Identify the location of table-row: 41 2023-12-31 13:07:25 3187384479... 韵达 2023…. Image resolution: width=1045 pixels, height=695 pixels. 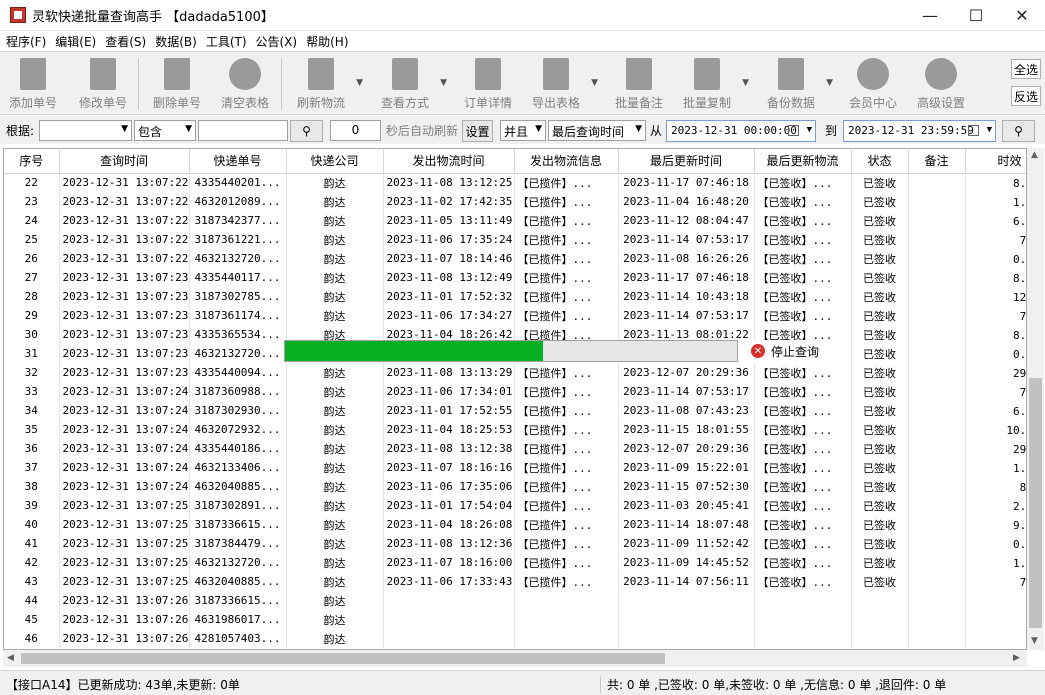
(515, 543).